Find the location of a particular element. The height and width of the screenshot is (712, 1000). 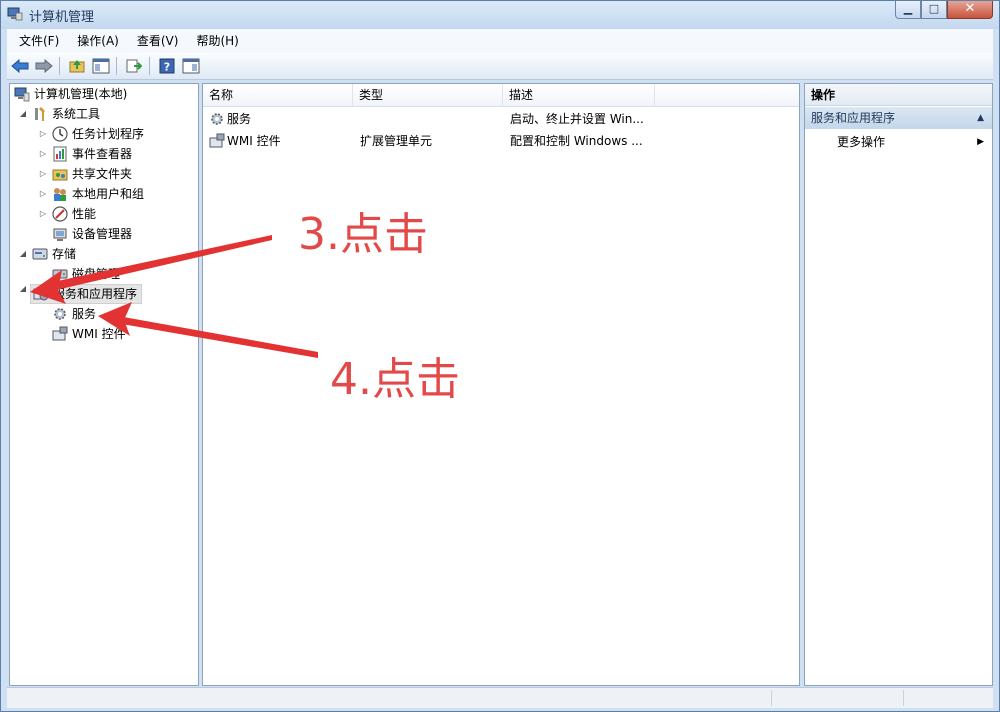

actions-section-services-and-applications: 服务和应用程序 ▲ is located at coordinates (898, 118).